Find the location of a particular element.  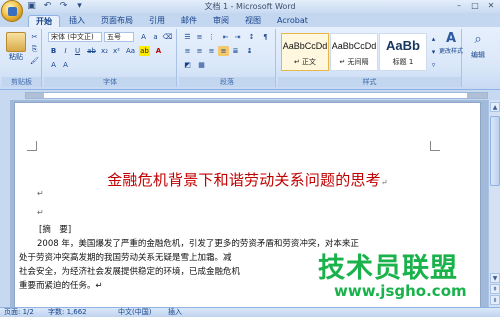

style-no-spacing-sample: AaBbCcDd is located at coordinates (354, 46).